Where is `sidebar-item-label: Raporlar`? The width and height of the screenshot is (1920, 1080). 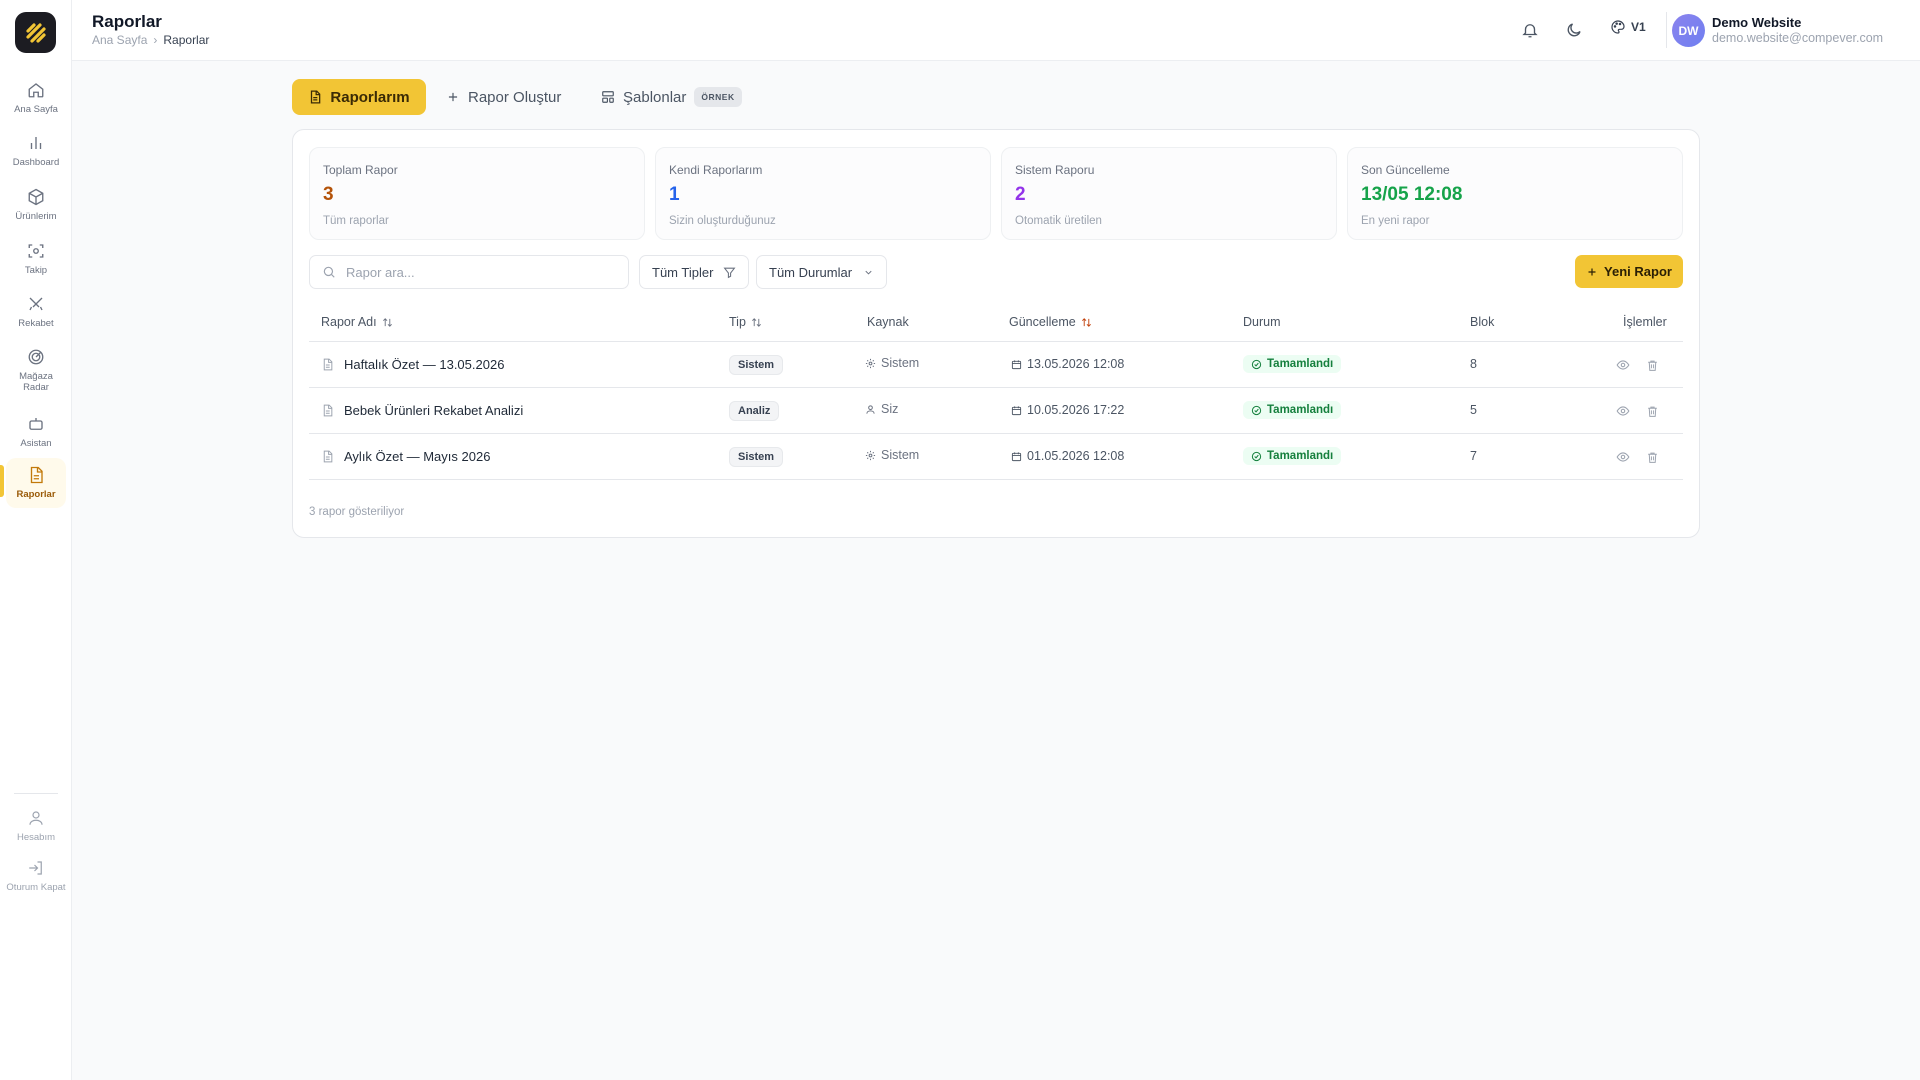 sidebar-item-label: Raporlar is located at coordinates (36, 494).